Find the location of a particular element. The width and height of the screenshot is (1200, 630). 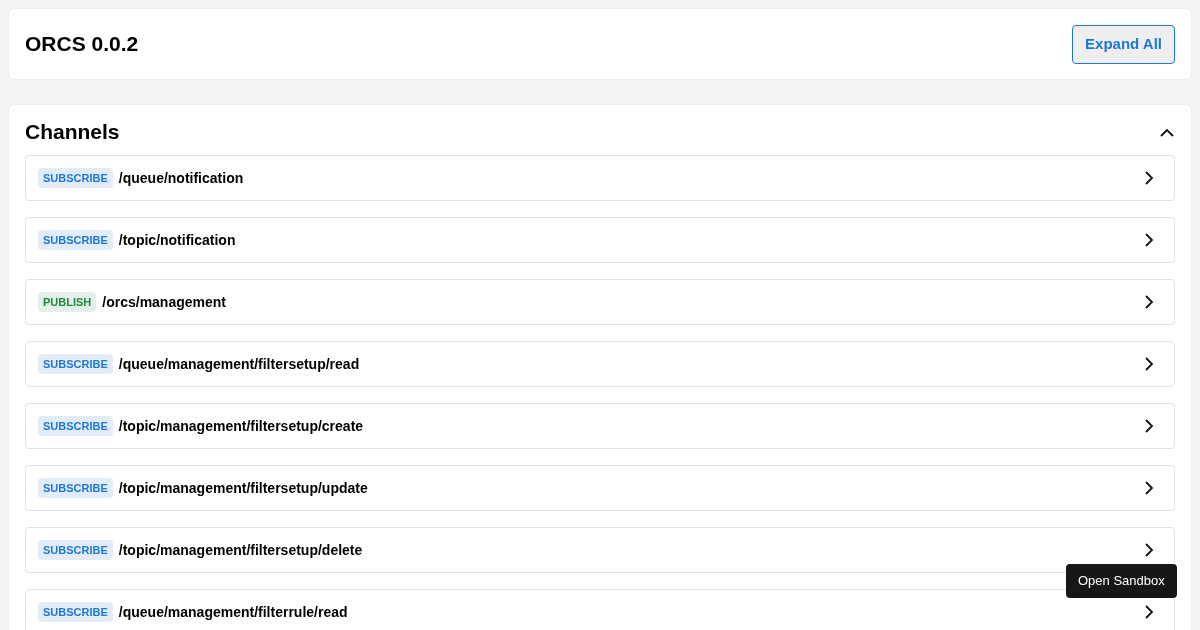

channel-path: /queue/management/filterrule/read is located at coordinates (233, 612).